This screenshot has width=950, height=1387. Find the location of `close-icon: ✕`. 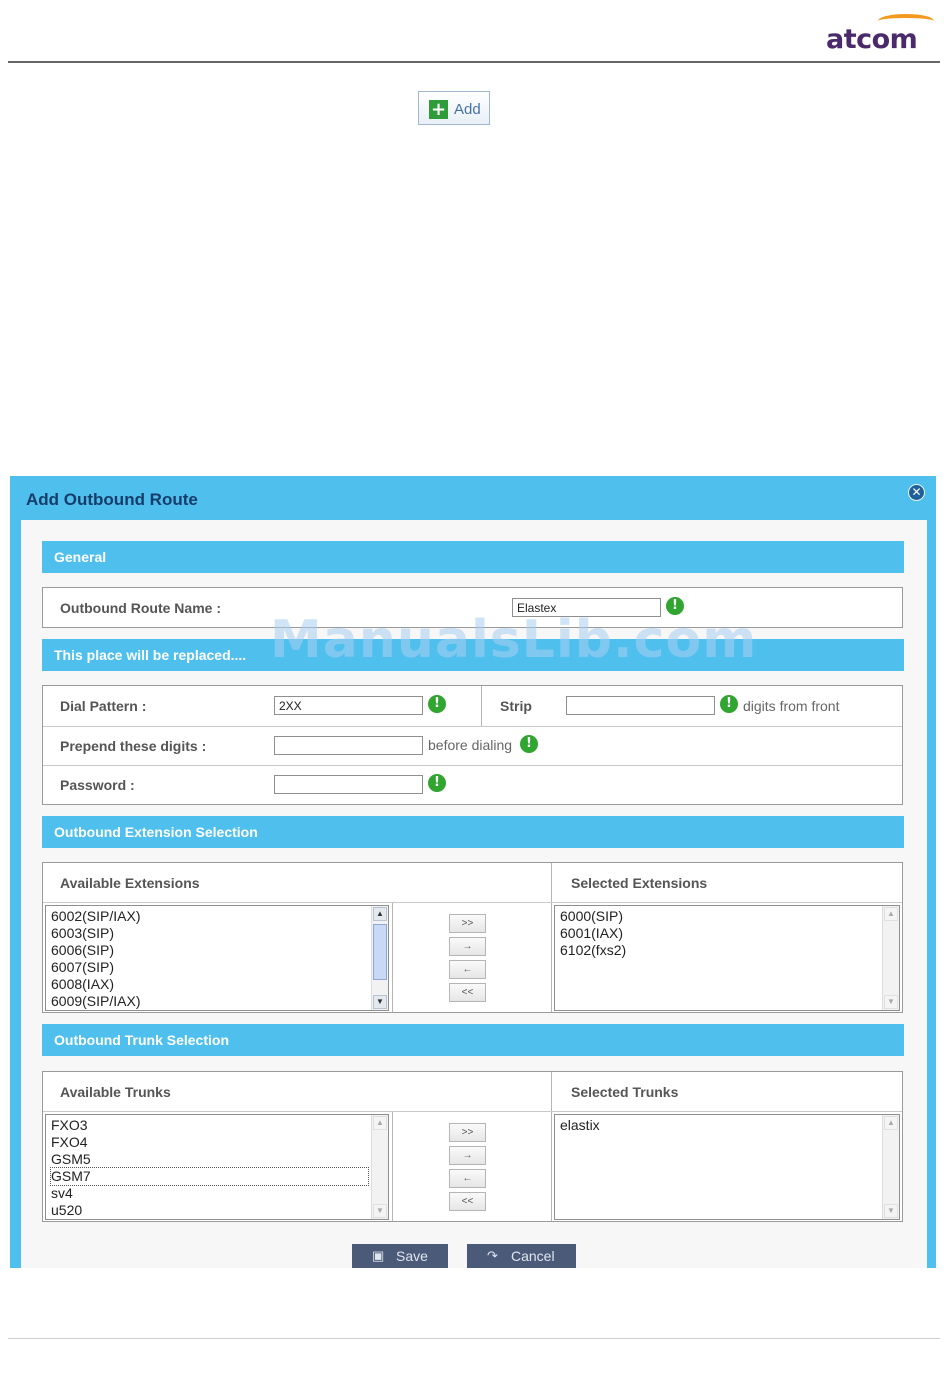

close-icon: ✕ is located at coordinates (916, 492).